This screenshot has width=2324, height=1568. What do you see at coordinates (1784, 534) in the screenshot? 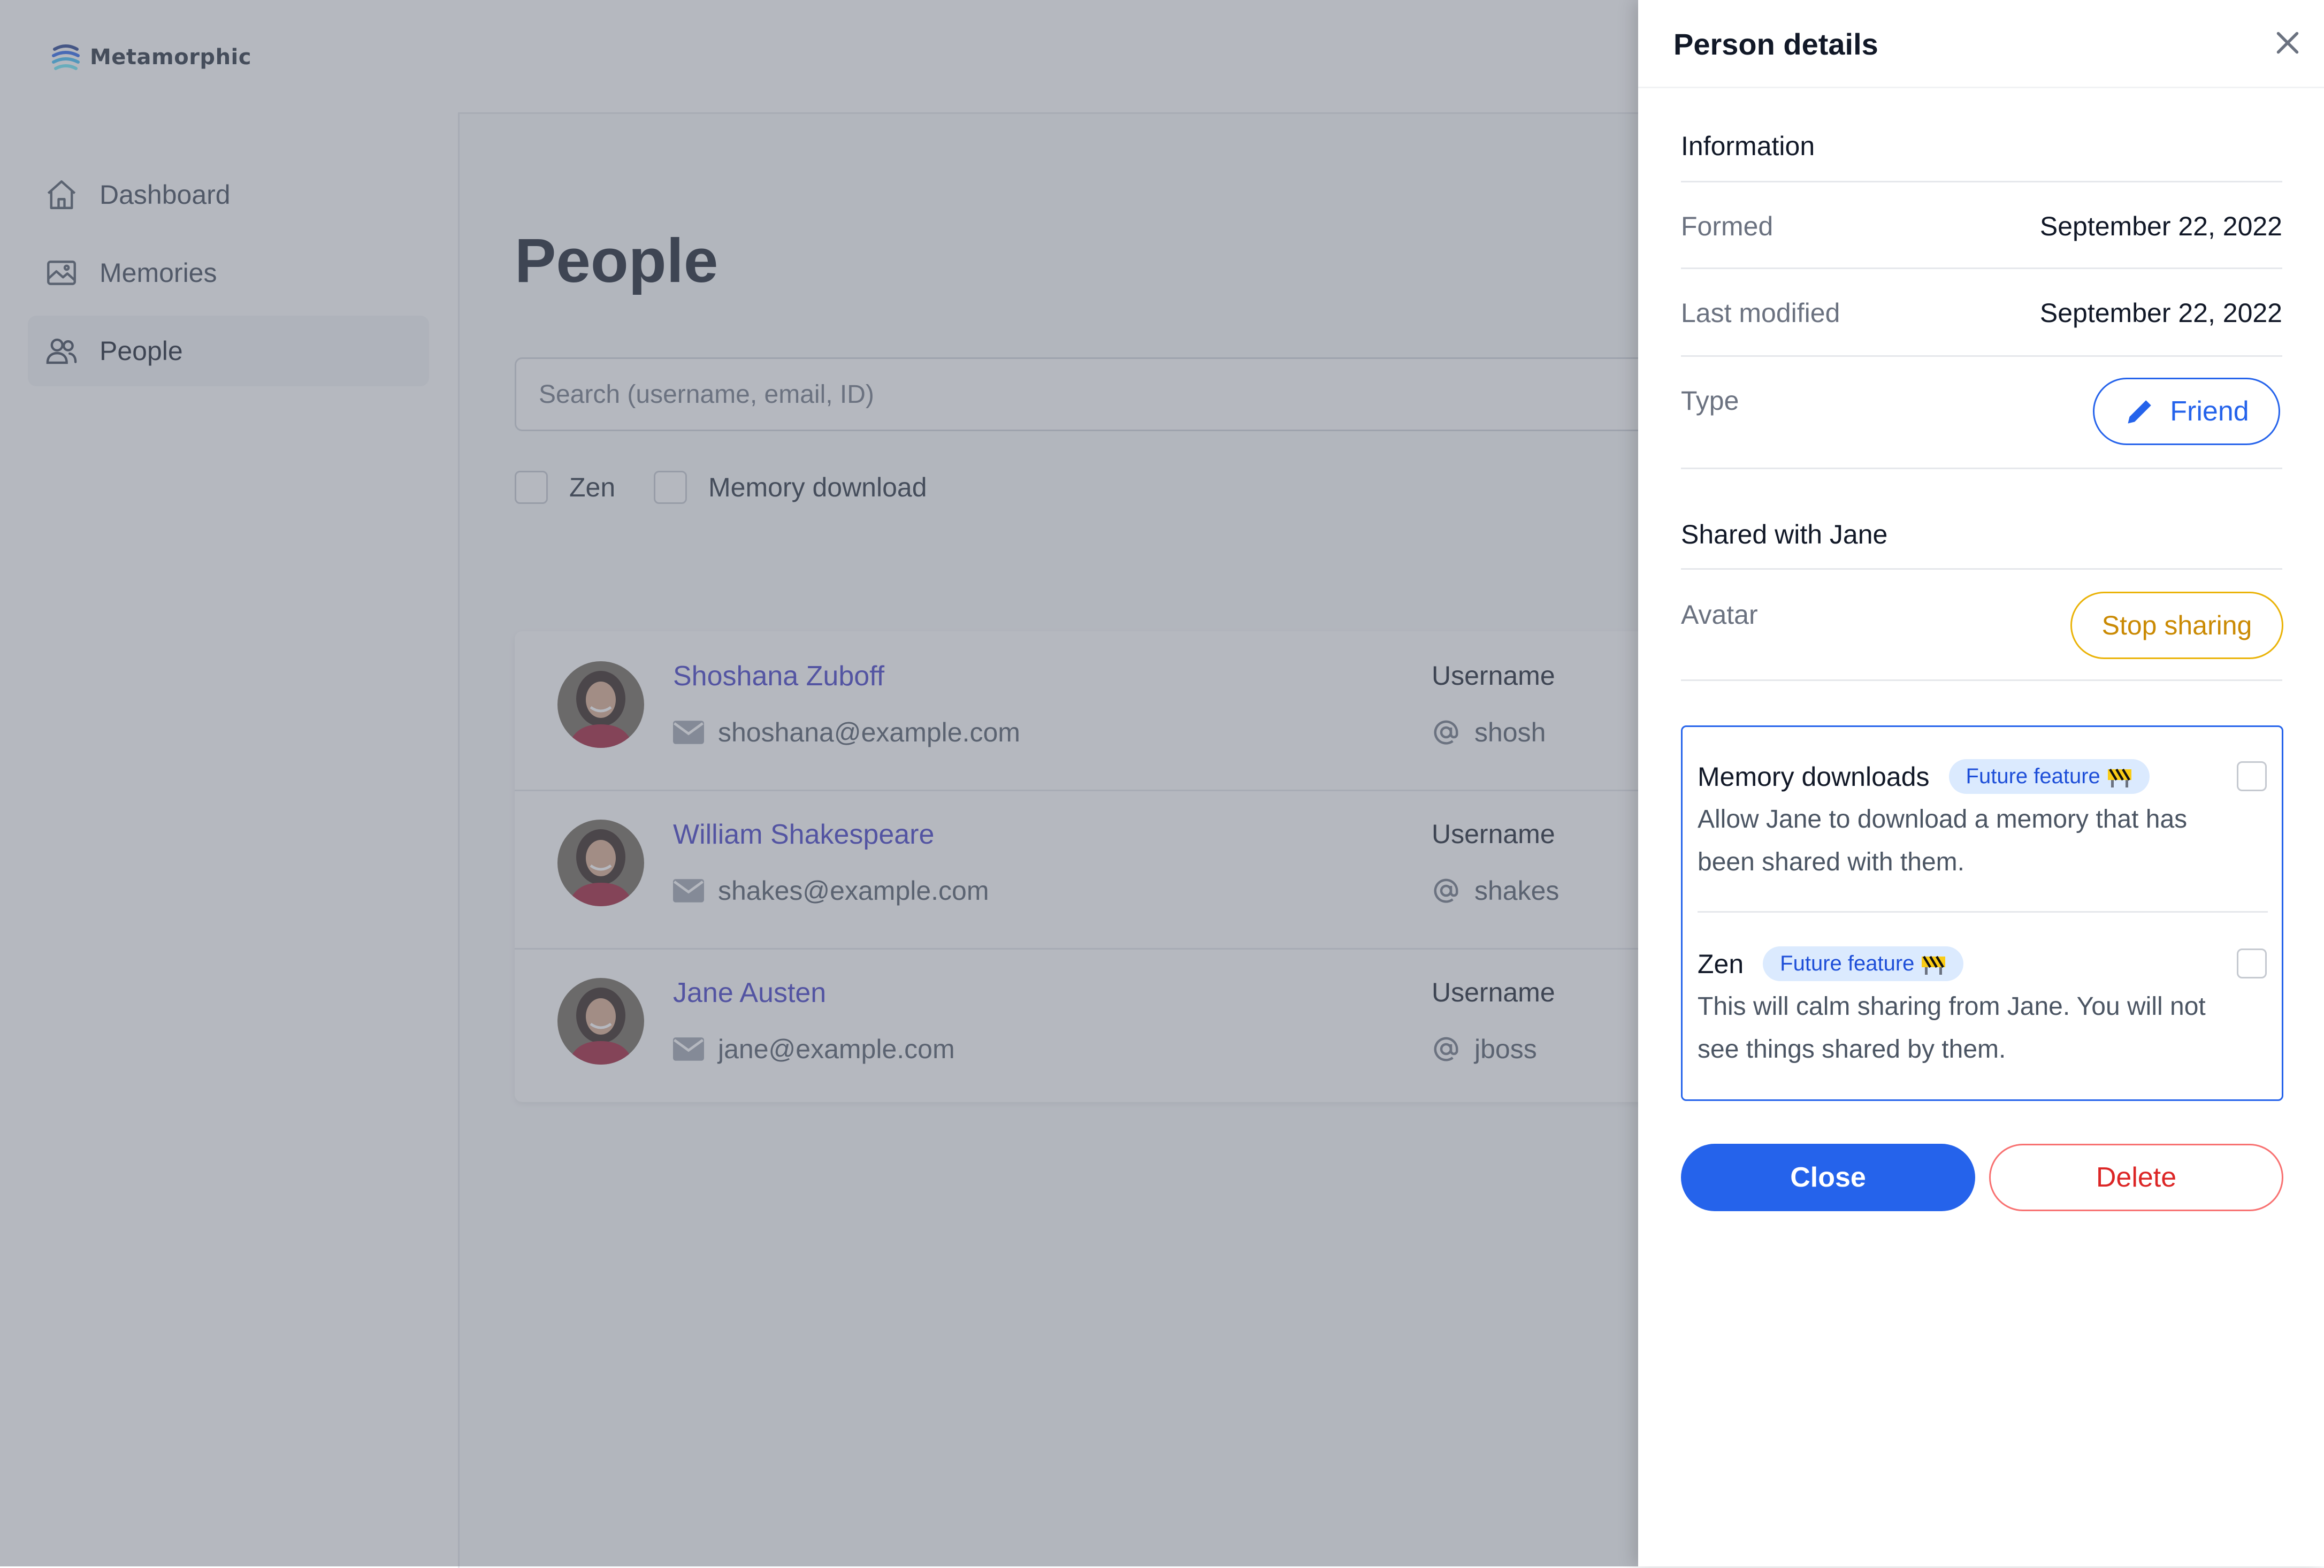
I see `shared-heading: Shared with Jane` at bounding box center [1784, 534].